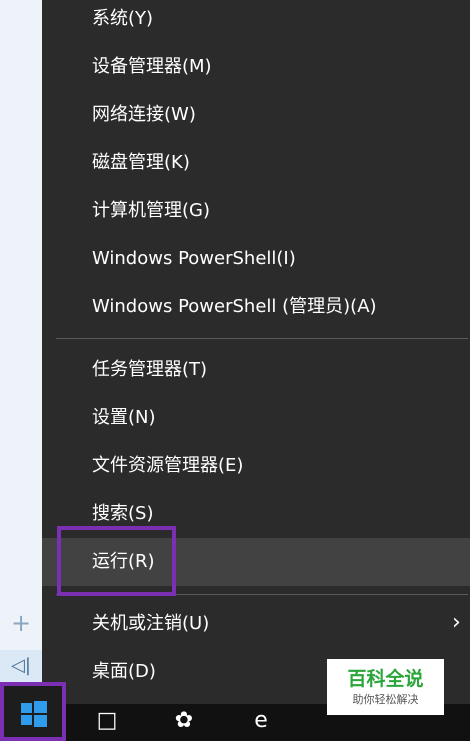  I want to click on menu-item-shutdown-signout: 关机或注销(U) ›, so click(256, 624).